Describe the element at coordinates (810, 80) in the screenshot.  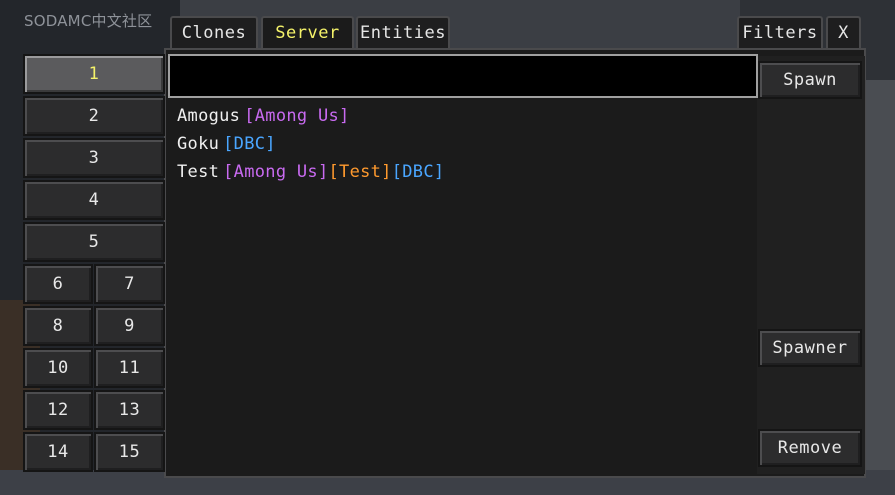
I see `spawn-button: Spawn` at that location.